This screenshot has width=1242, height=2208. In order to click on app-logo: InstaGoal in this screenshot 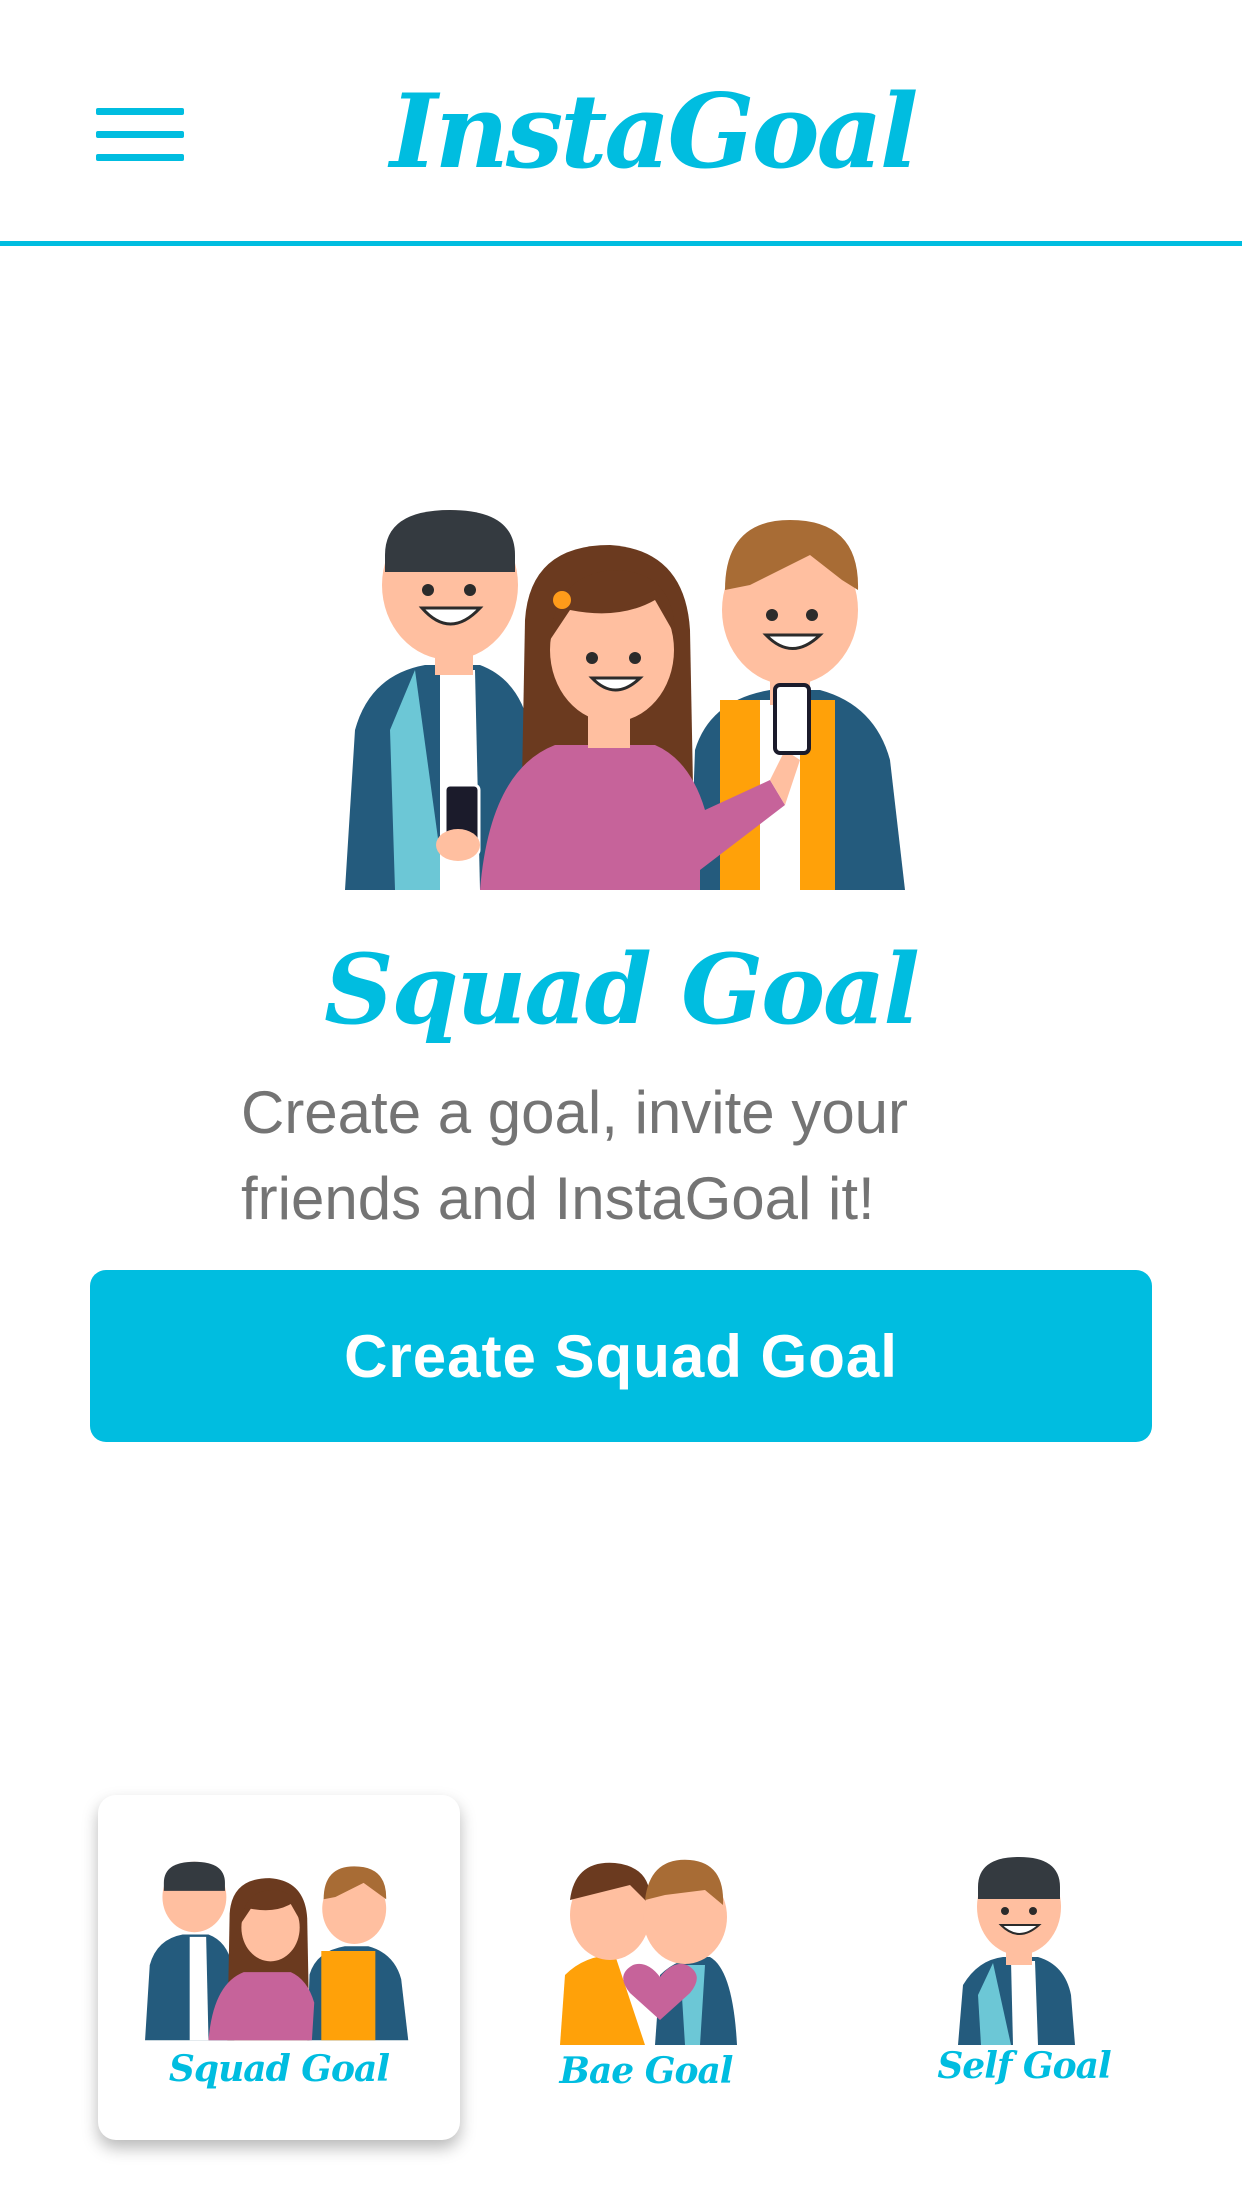, I will do `click(654, 132)`.